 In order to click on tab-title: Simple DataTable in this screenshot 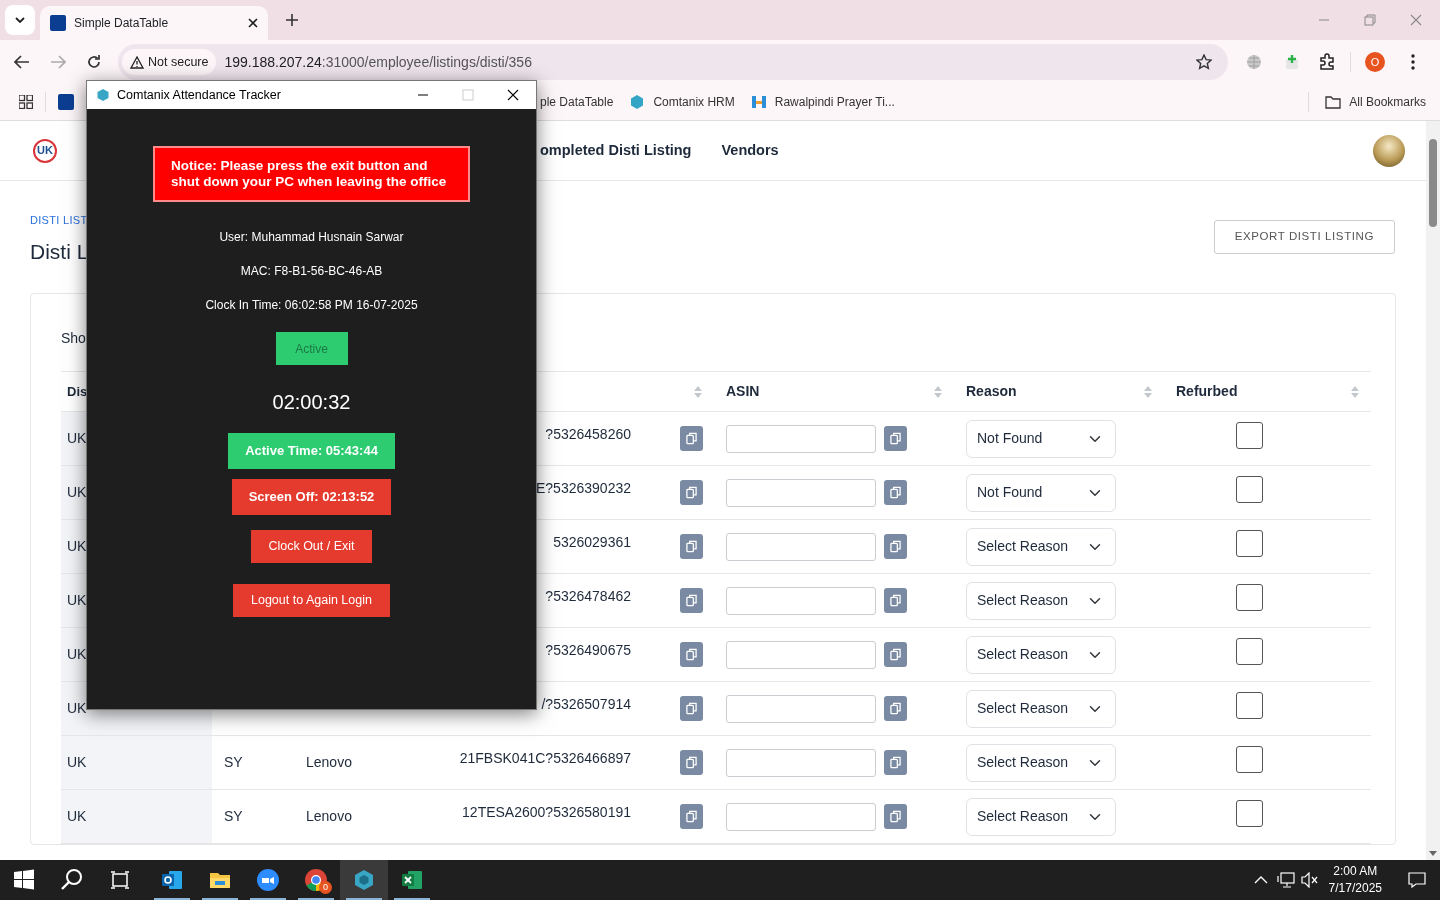, I will do `click(122, 23)`.